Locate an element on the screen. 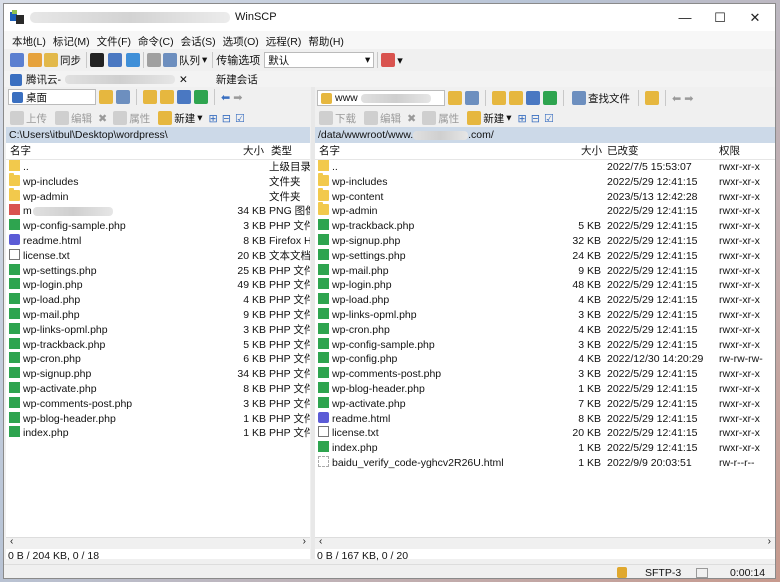 The height and width of the screenshot is (582, 780). transfer-settings-dropdown: 默认 ▾ is located at coordinates (319, 60).